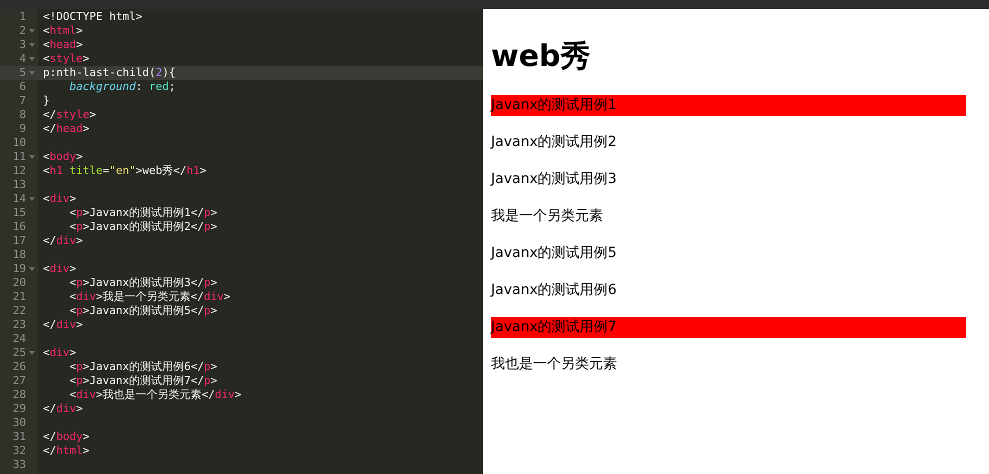 This screenshot has width=989, height=474. Describe the element at coordinates (63, 31) in the screenshot. I see `code-line: <html>` at that location.